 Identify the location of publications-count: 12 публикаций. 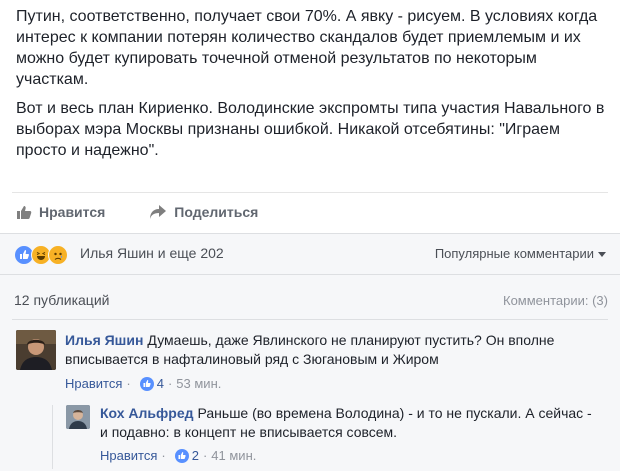
(61, 300).